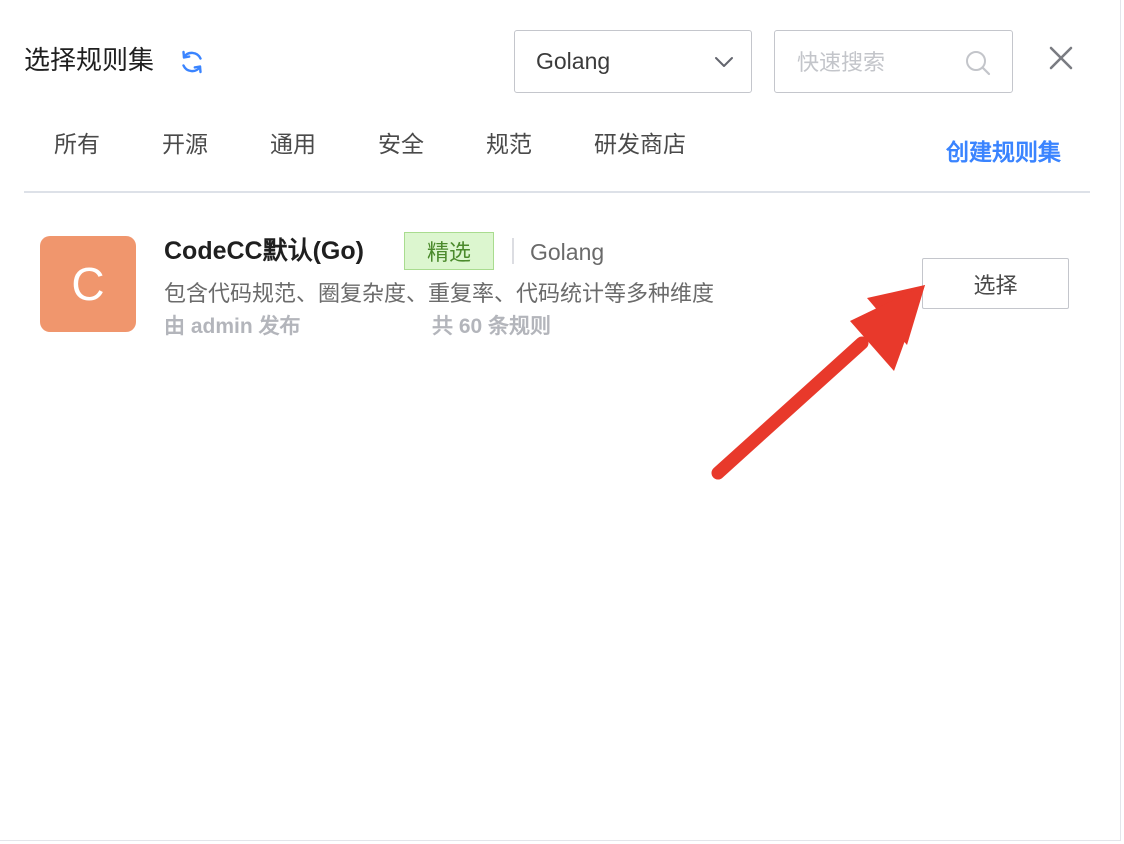 The image size is (1124, 844). I want to click on ruleset-name: CodeCC默认(Go), so click(264, 251).